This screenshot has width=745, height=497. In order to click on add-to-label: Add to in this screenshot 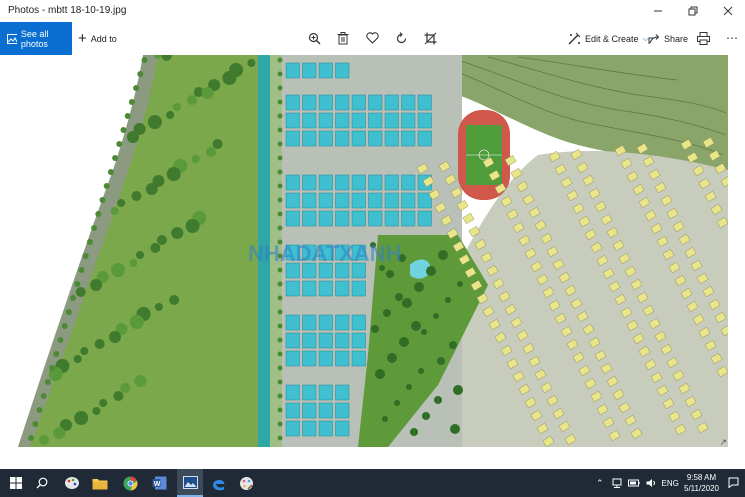, I will do `click(103, 38)`.